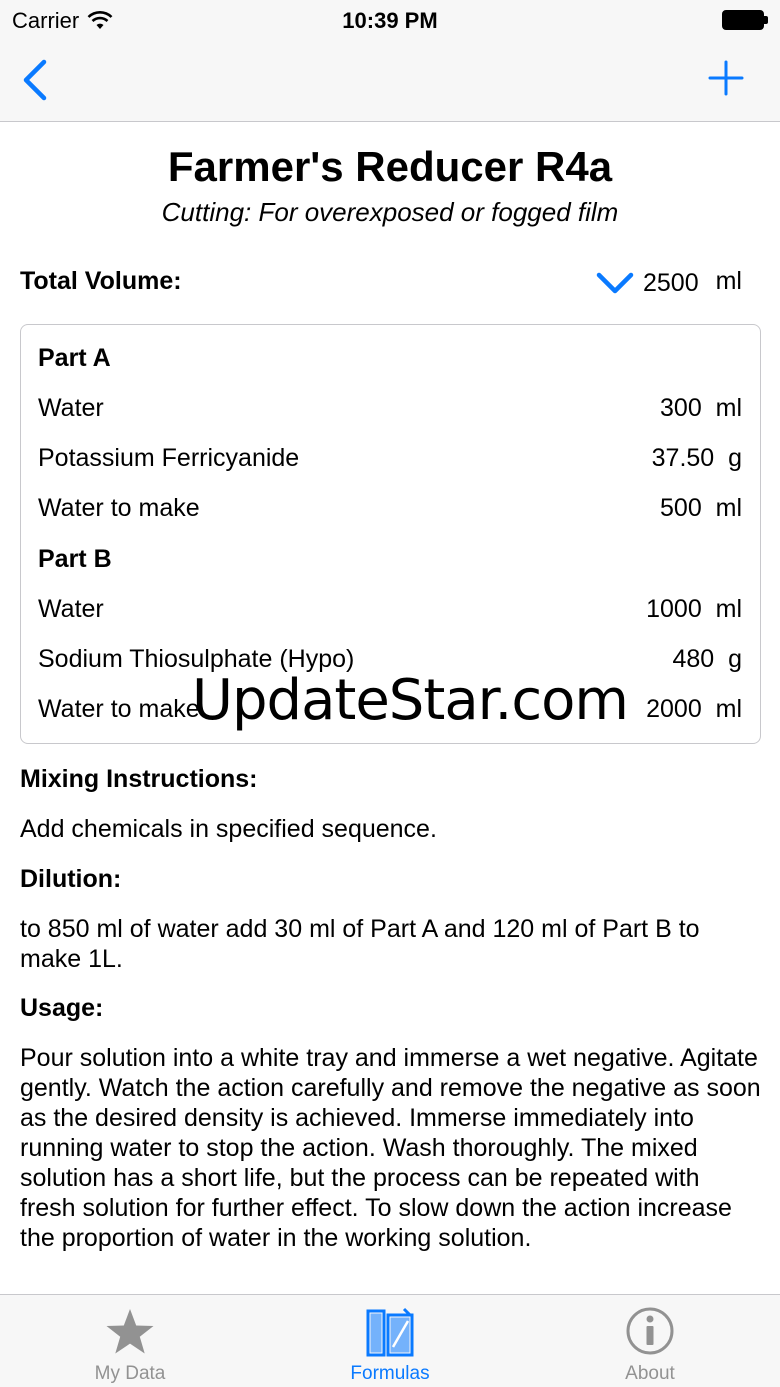 The image size is (780, 1387). I want to click on back-button, so click(38, 80).